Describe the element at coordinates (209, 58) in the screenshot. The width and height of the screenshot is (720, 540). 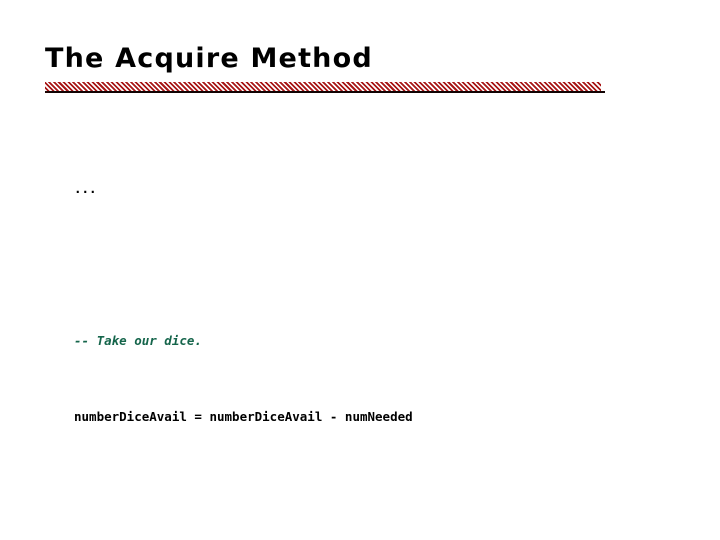
I see `page-title: The Acquire Method` at that location.